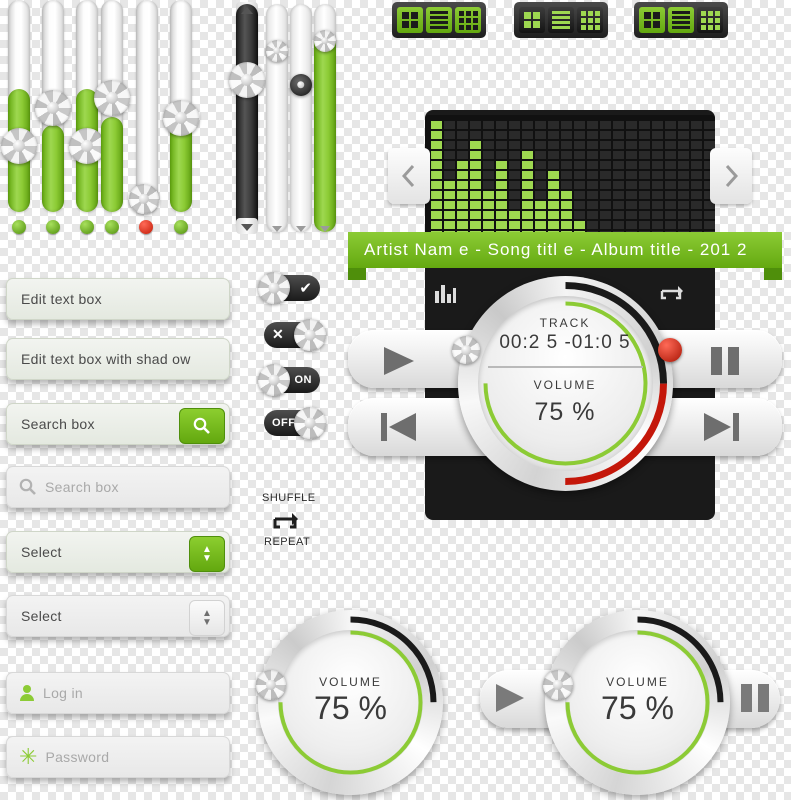 The image size is (791, 800). I want to click on select-green-value: Select, so click(41, 552).